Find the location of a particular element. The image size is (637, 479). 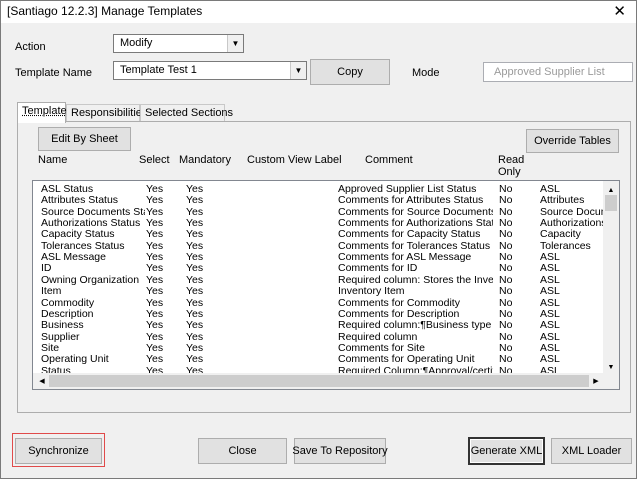

generate-xml-button: Generate XML is located at coordinates (506, 451).